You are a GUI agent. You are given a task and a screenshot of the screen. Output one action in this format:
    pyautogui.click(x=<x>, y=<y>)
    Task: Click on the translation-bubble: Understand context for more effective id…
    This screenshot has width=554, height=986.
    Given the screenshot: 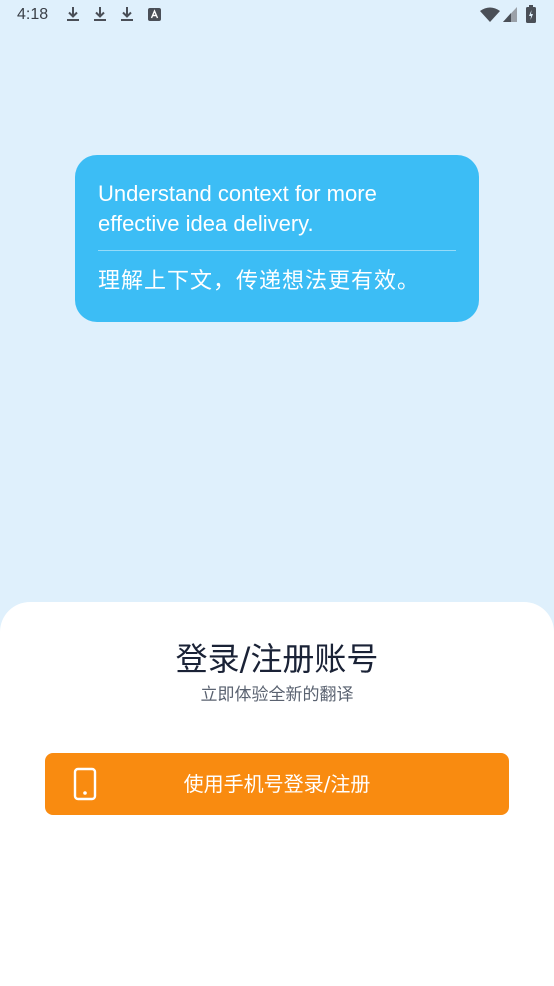 What is the action you would take?
    pyautogui.click(x=277, y=238)
    